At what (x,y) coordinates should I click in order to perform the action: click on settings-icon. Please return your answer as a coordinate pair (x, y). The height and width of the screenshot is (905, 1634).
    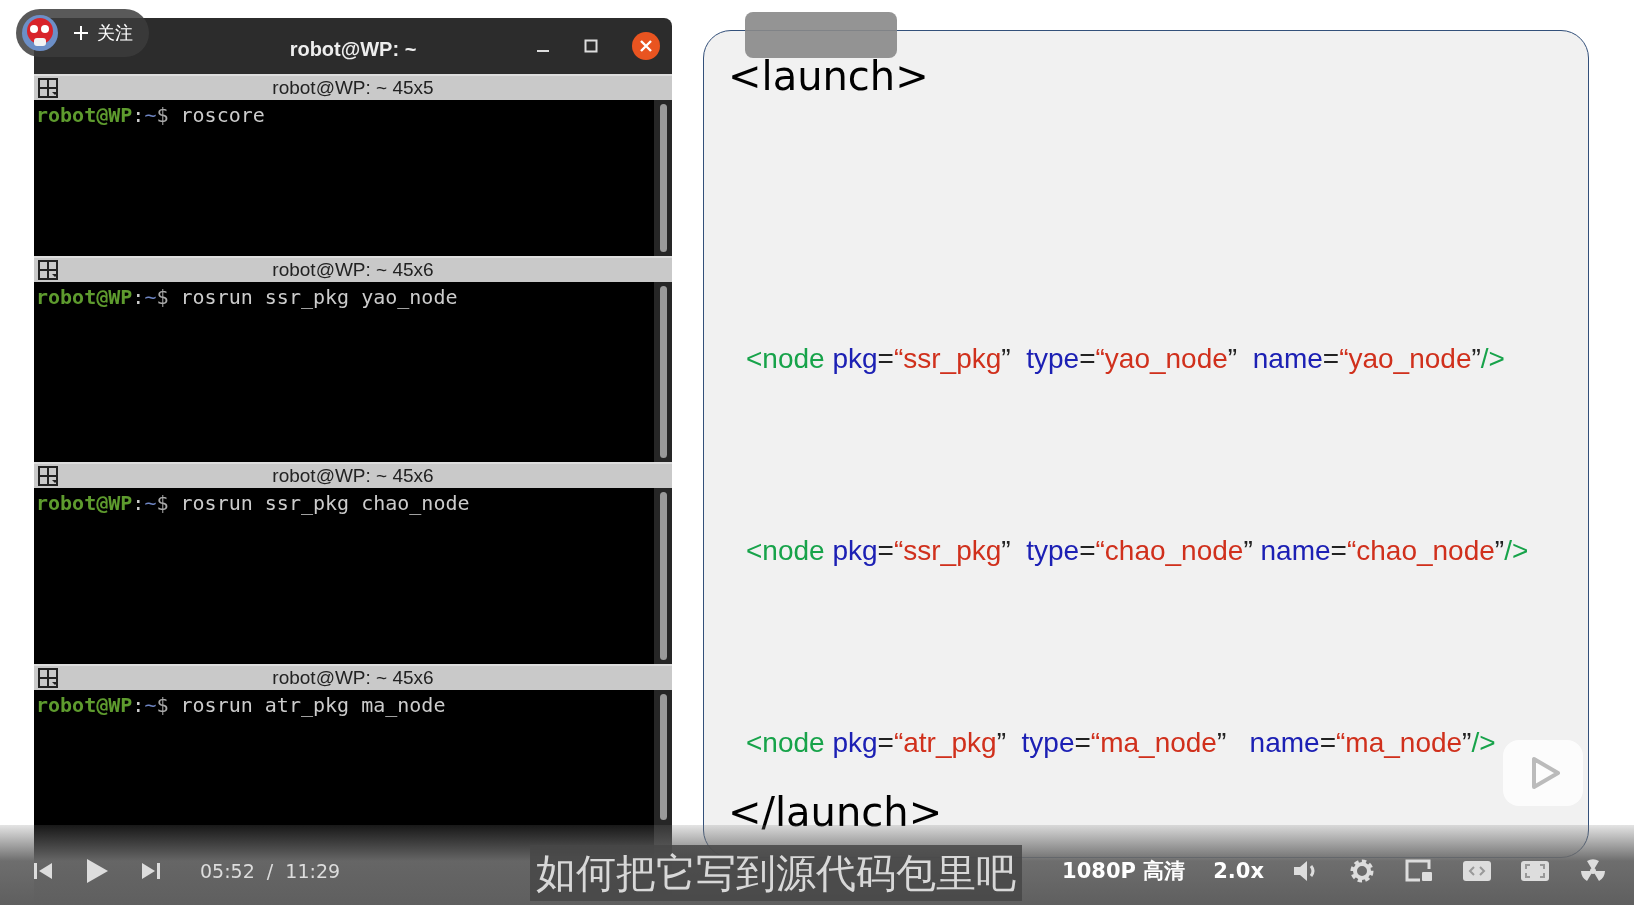
    Looking at the image, I should click on (1362, 871).